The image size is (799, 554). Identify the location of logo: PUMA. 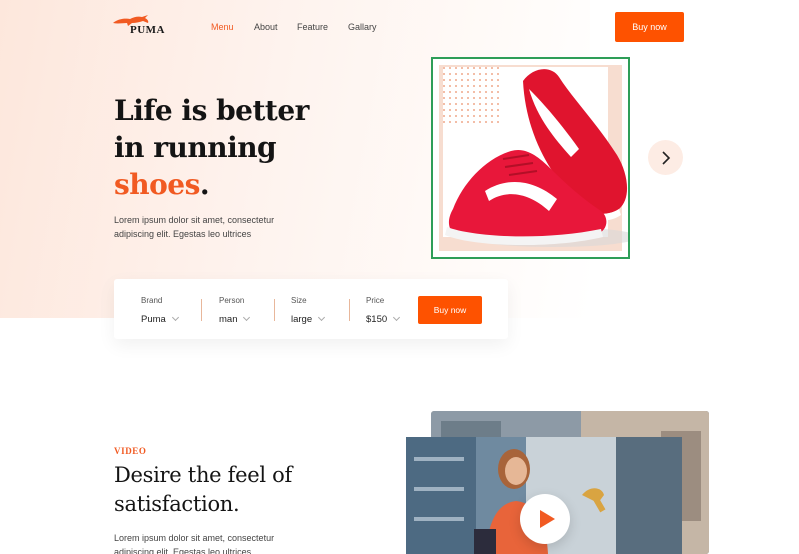
(142, 26).